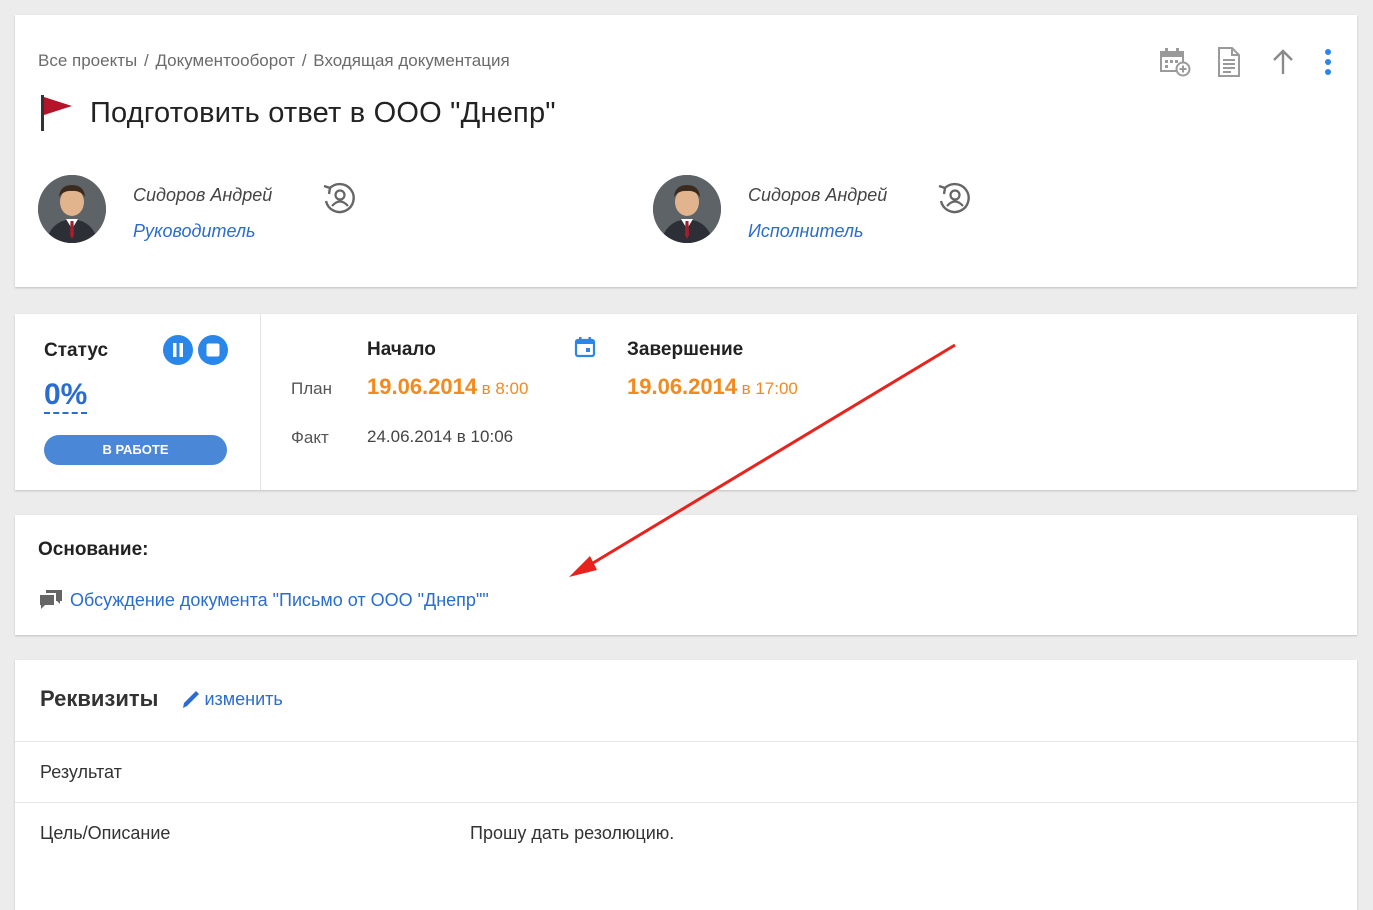  I want to click on requisites-header: Реквизиты изменить, so click(161, 699).